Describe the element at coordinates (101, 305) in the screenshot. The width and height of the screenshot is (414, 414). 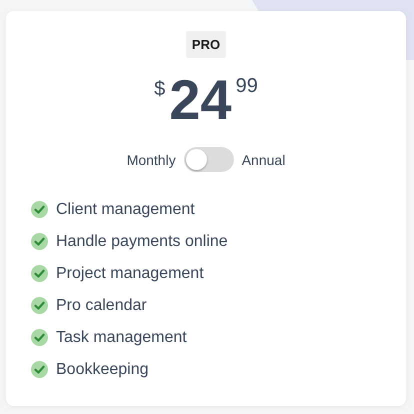
I see `feature-label: Pro calendar` at that location.